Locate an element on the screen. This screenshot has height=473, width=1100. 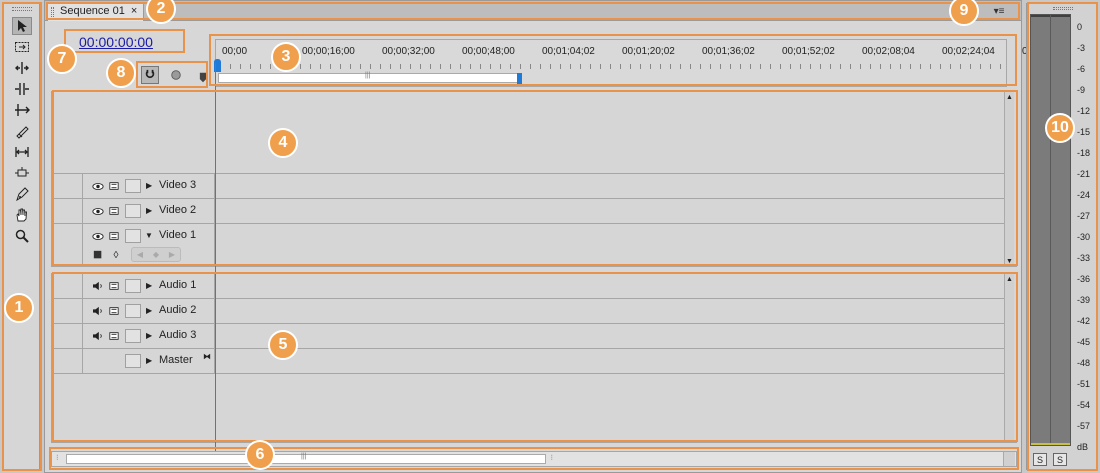
rate-stretch-tool-icon is located at coordinates (22, 110).